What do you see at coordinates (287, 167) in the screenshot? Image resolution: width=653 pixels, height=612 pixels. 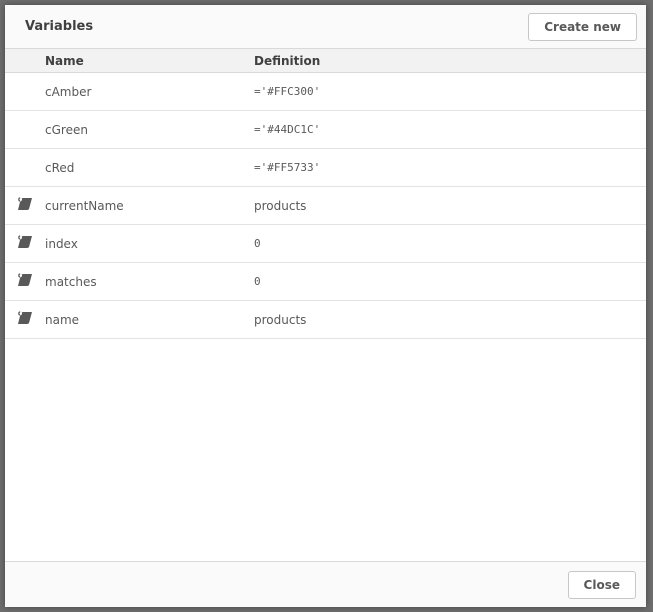 I see `variable-definition: ='#FF5733'` at bounding box center [287, 167].